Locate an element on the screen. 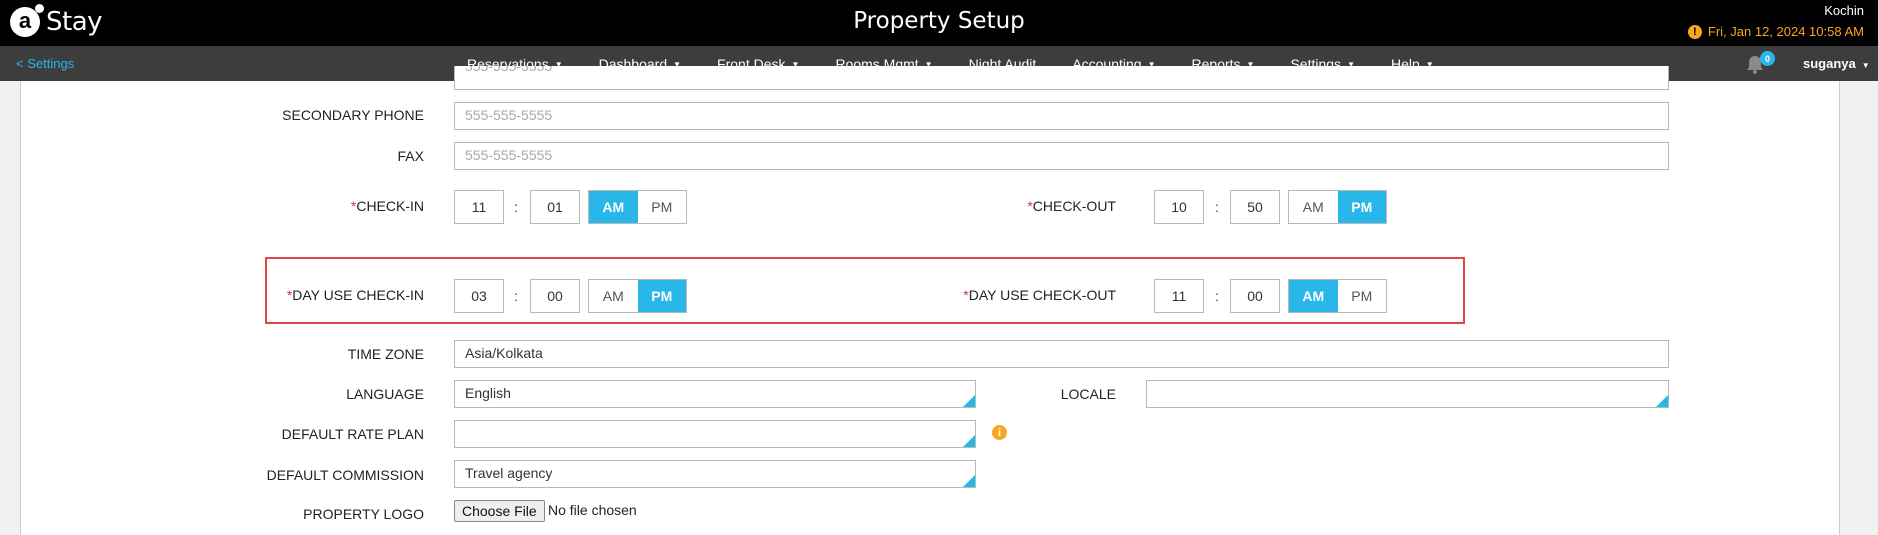  check-out-minute: 50 is located at coordinates (1255, 207).